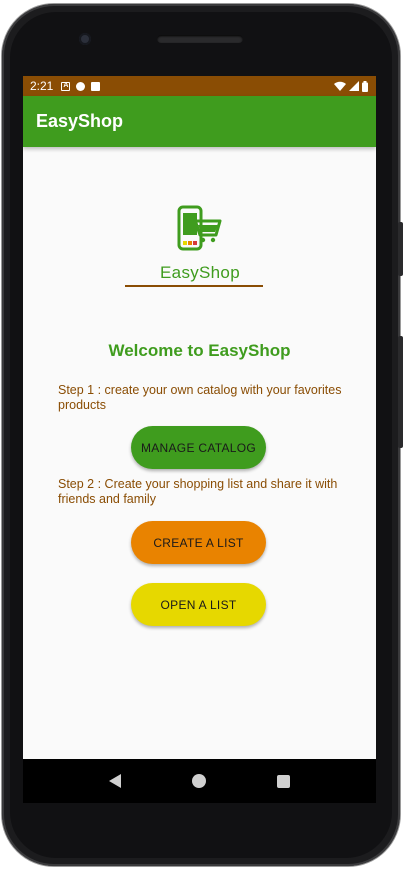  I want to click on earpiece-speaker, so click(200, 39).